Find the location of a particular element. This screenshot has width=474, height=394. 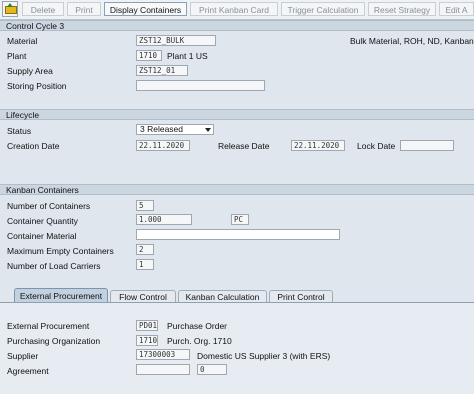

container-material-label: Container Material is located at coordinates (42, 236).